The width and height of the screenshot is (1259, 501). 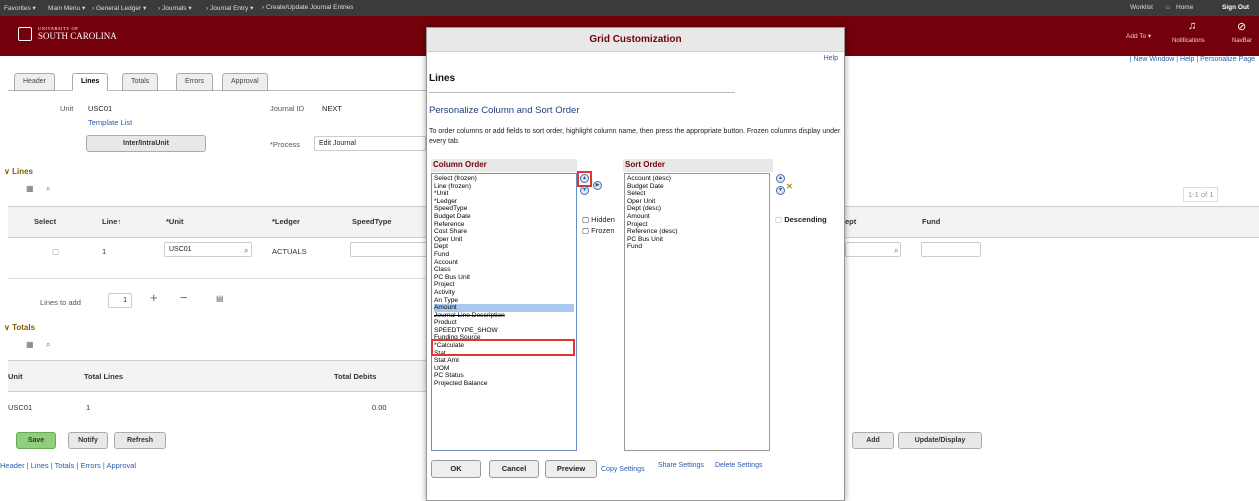 What do you see at coordinates (504, 247) in the screenshot?
I see `modal-column_order-option: Dept` at bounding box center [504, 247].